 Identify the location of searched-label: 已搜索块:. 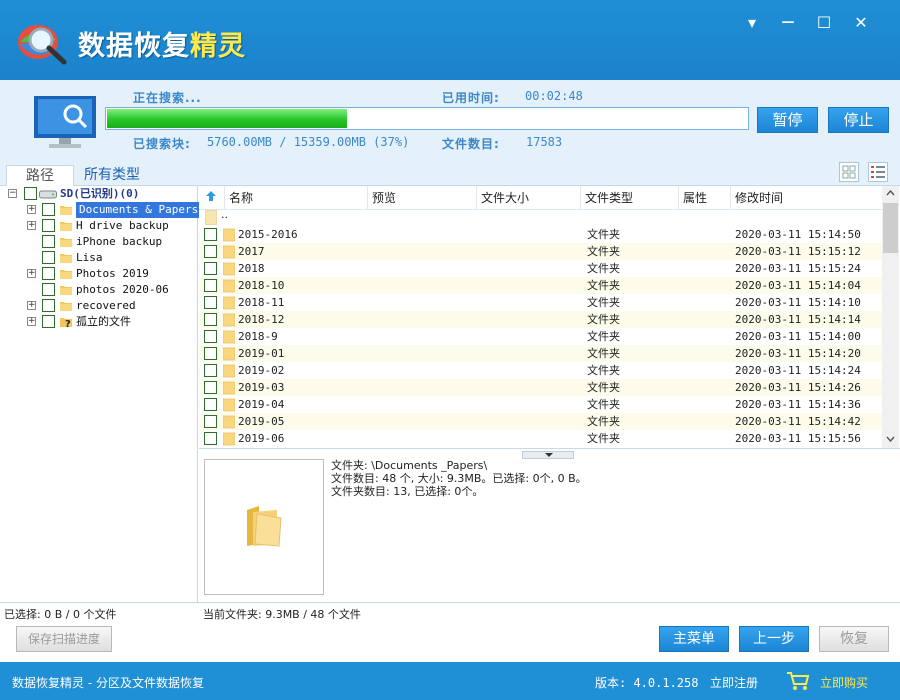
(162, 144).